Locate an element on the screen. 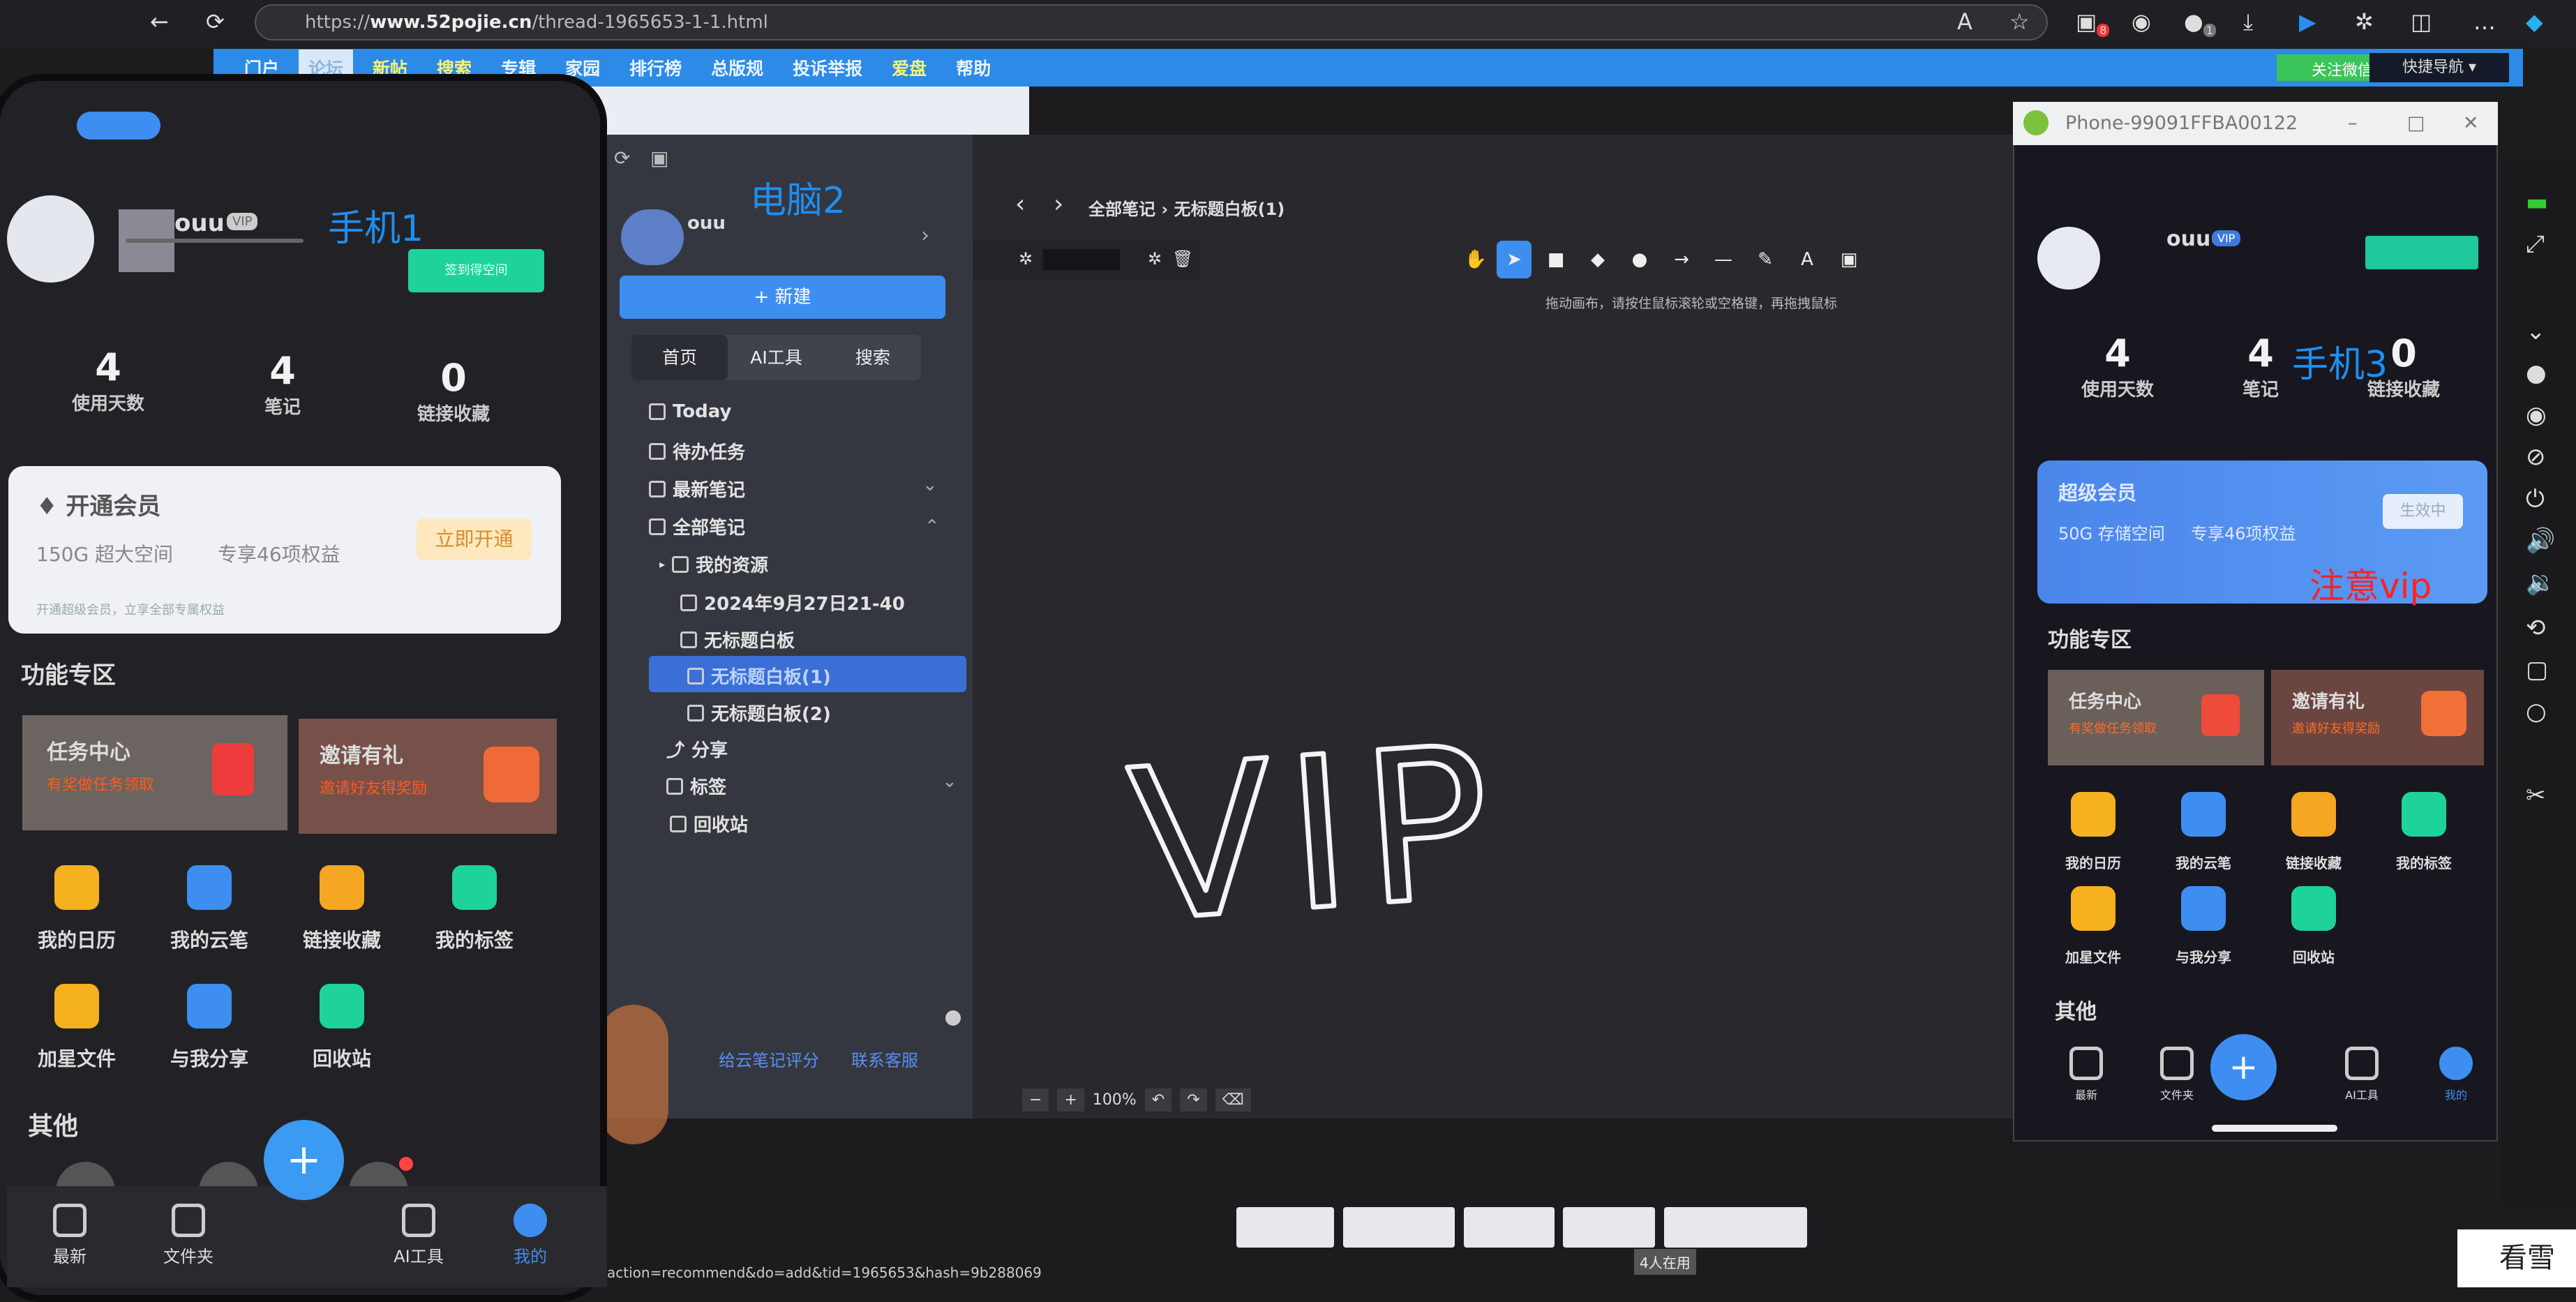 This screenshot has height=1302, width=2576. quick-nav-dropdown: 快捷导航 ▾ is located at coordinates (2439, 67).